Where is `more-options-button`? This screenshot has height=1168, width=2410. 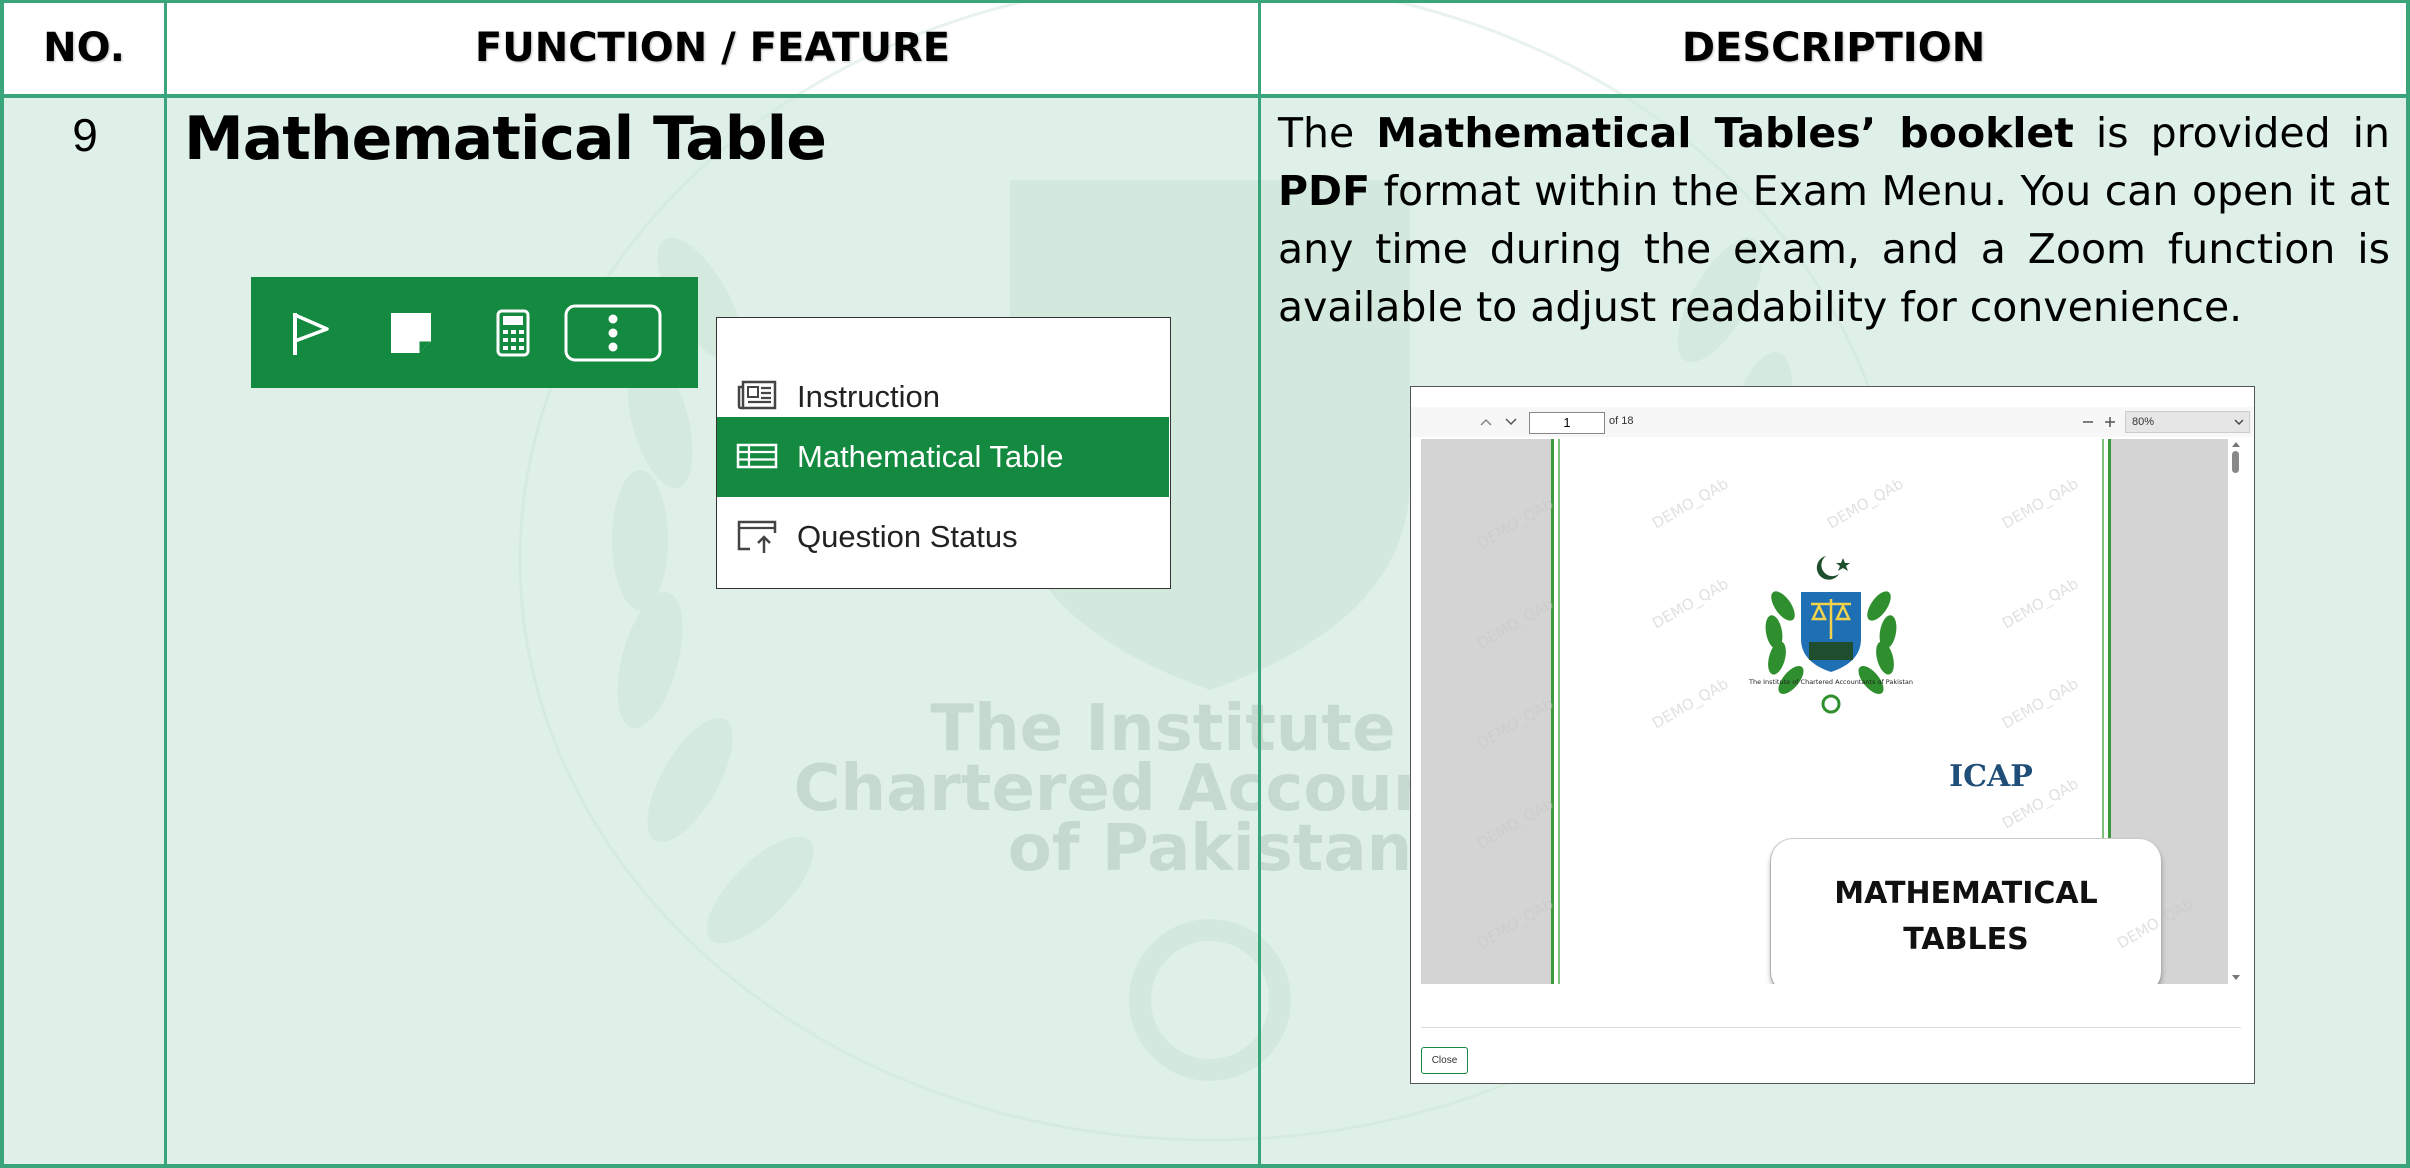
more-options-button is located at coordinates (613, 332).